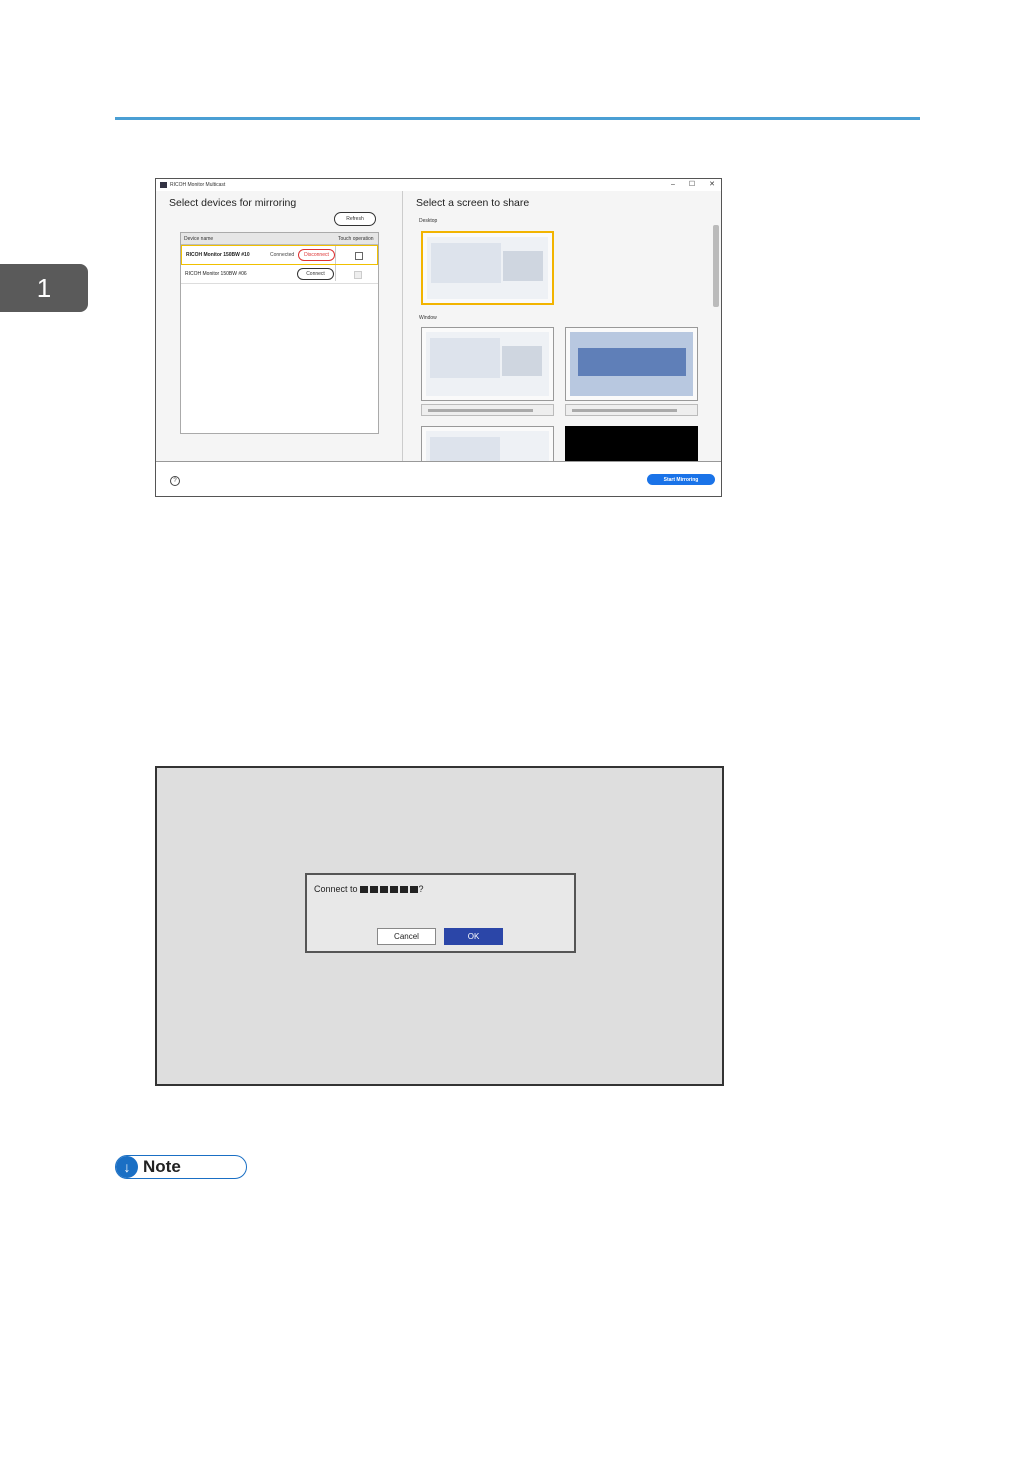 The width and height of the screenshot is (1036, 1470). Describe the element at coordinates (355, 219) in the screenshot. I see `refresh-button: Refresh` at that location.